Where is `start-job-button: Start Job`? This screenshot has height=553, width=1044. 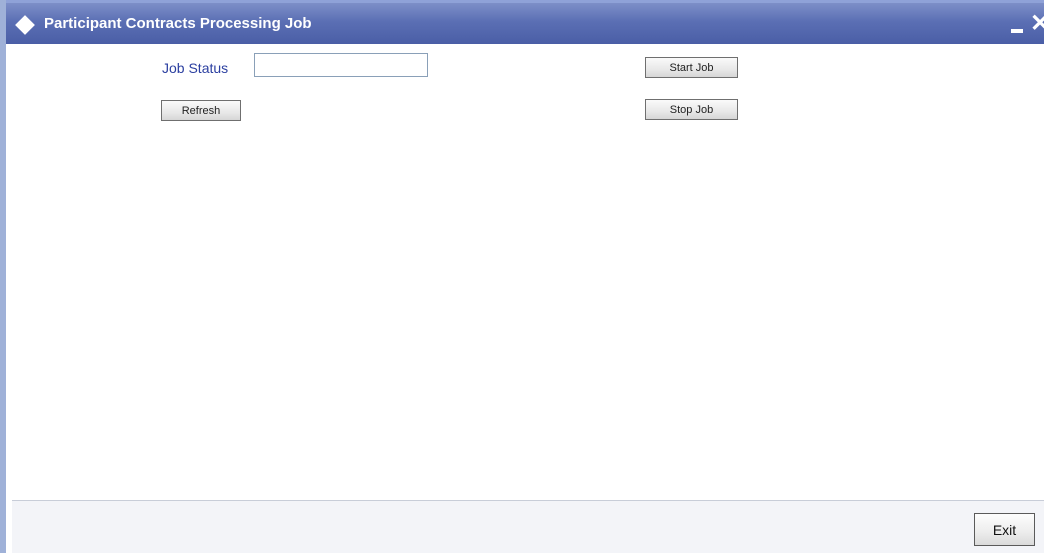 start-job-button: Start Job is located at coordinates (691, 67).